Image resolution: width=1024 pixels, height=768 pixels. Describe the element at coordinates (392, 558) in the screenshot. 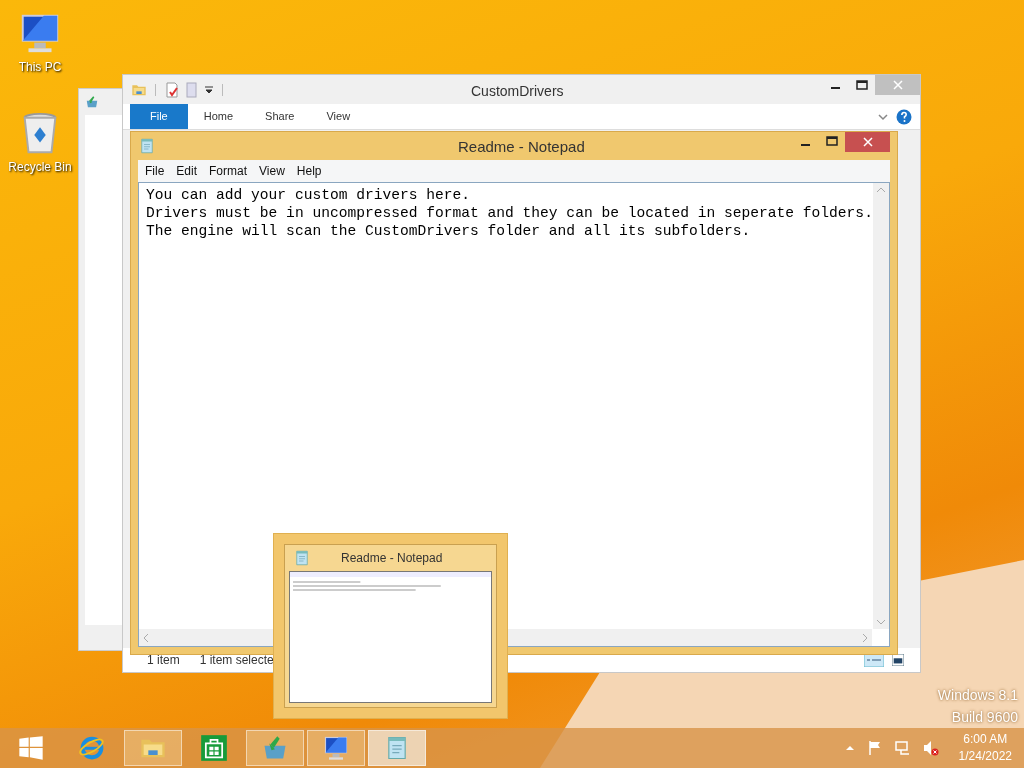

I see `thumbnail-title: Readme - Notepad` at that location.